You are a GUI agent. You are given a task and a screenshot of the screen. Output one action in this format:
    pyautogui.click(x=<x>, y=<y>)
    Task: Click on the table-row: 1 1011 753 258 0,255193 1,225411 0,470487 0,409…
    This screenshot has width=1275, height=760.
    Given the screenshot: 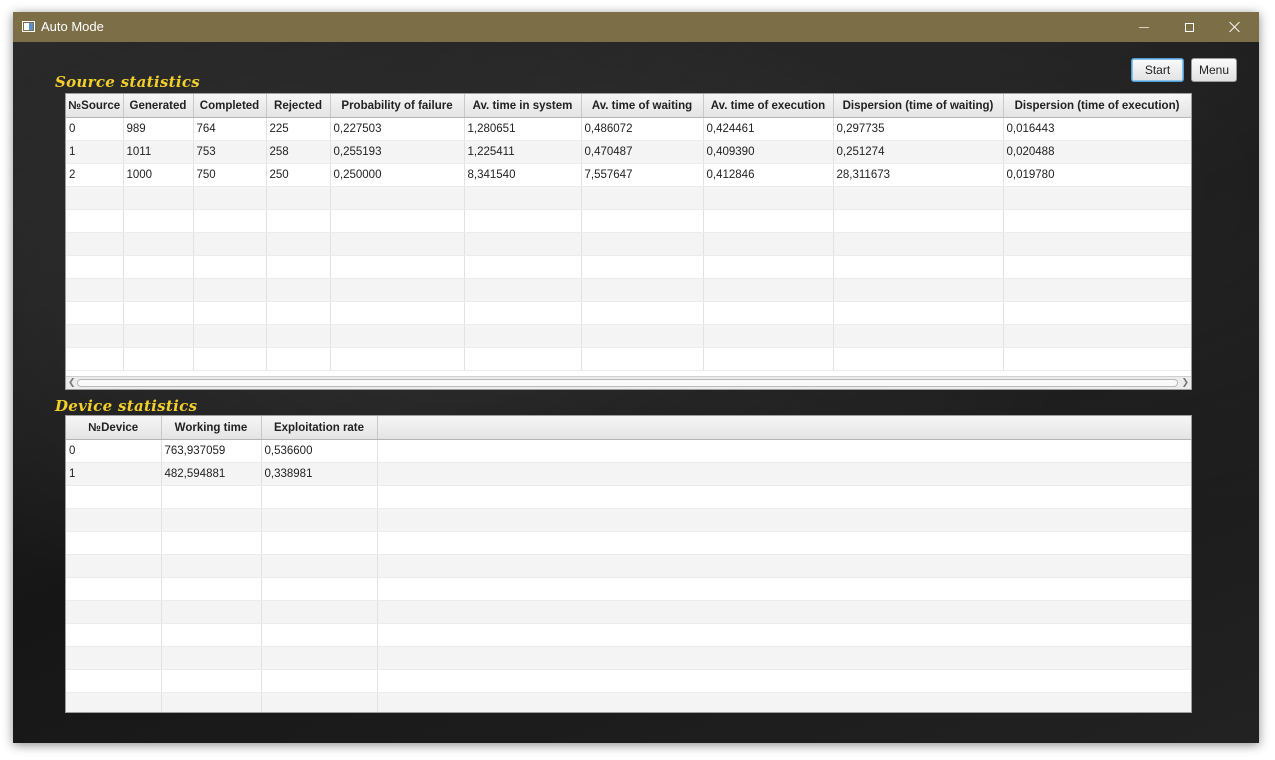 What is the action you would take?
    pyautogui.click(x=628, y=152)
    